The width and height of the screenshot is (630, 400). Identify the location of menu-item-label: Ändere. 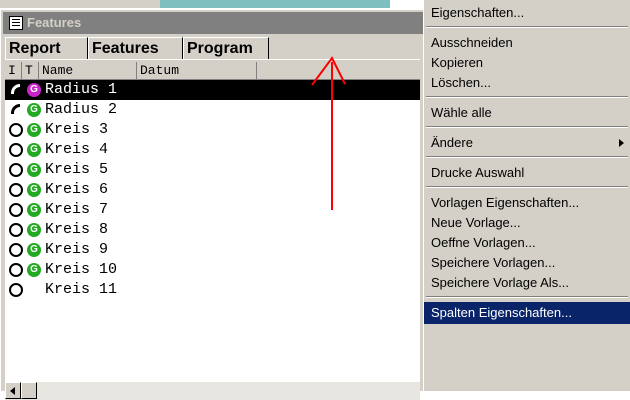
(452, 142).